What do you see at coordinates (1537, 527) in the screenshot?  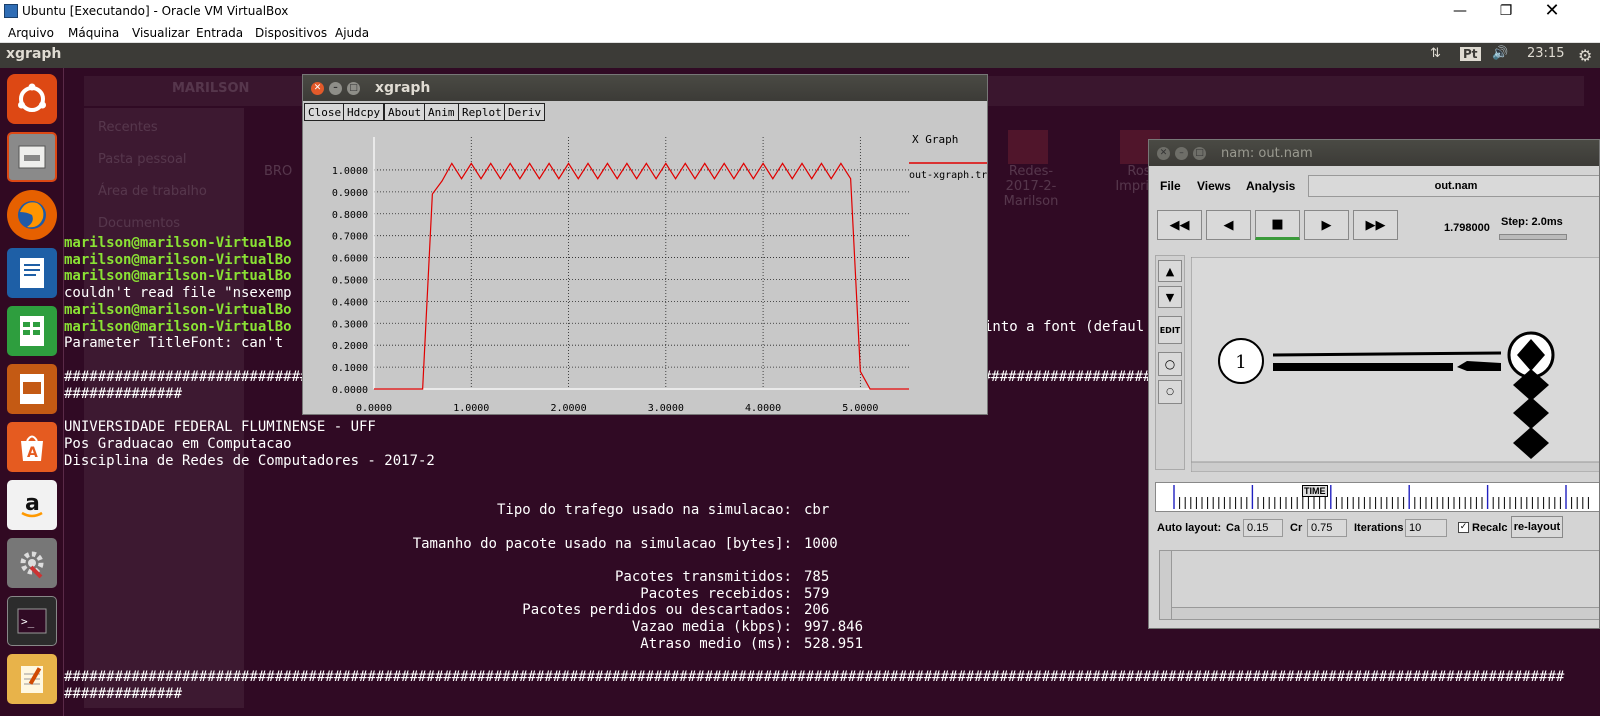 I see `relayout-button: re-layout` at bounding box center [1537, 527].